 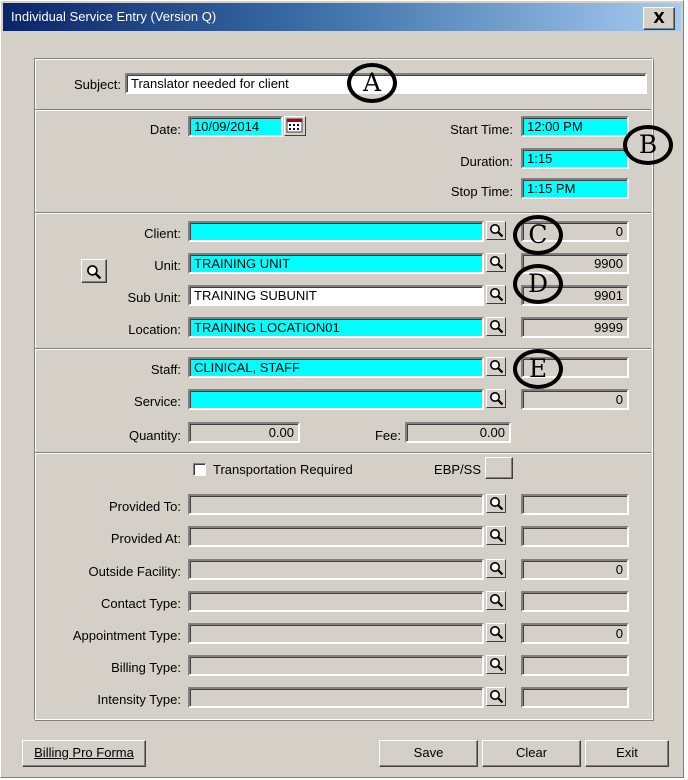 I want to click on ebp-label: EBP/SS, so click(x=457, y=469).